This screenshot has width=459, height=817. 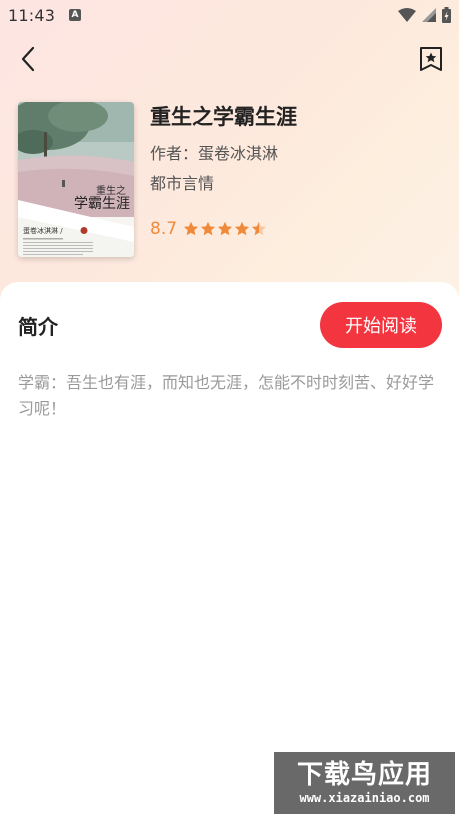 I want to click on battery-icon, so click(x=446, y=15).